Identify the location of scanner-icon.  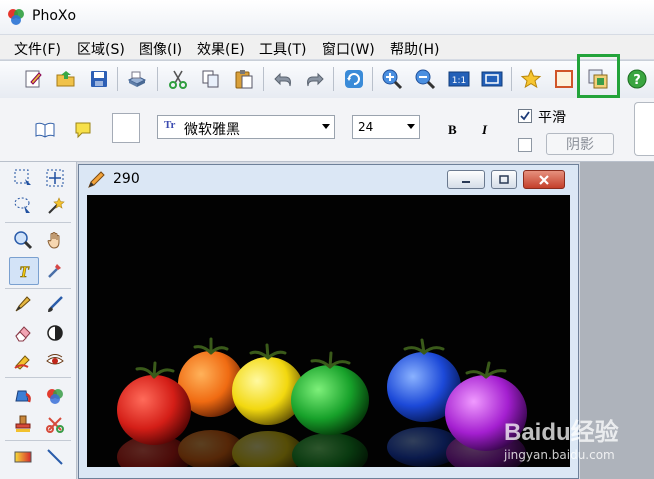
(137, 79).